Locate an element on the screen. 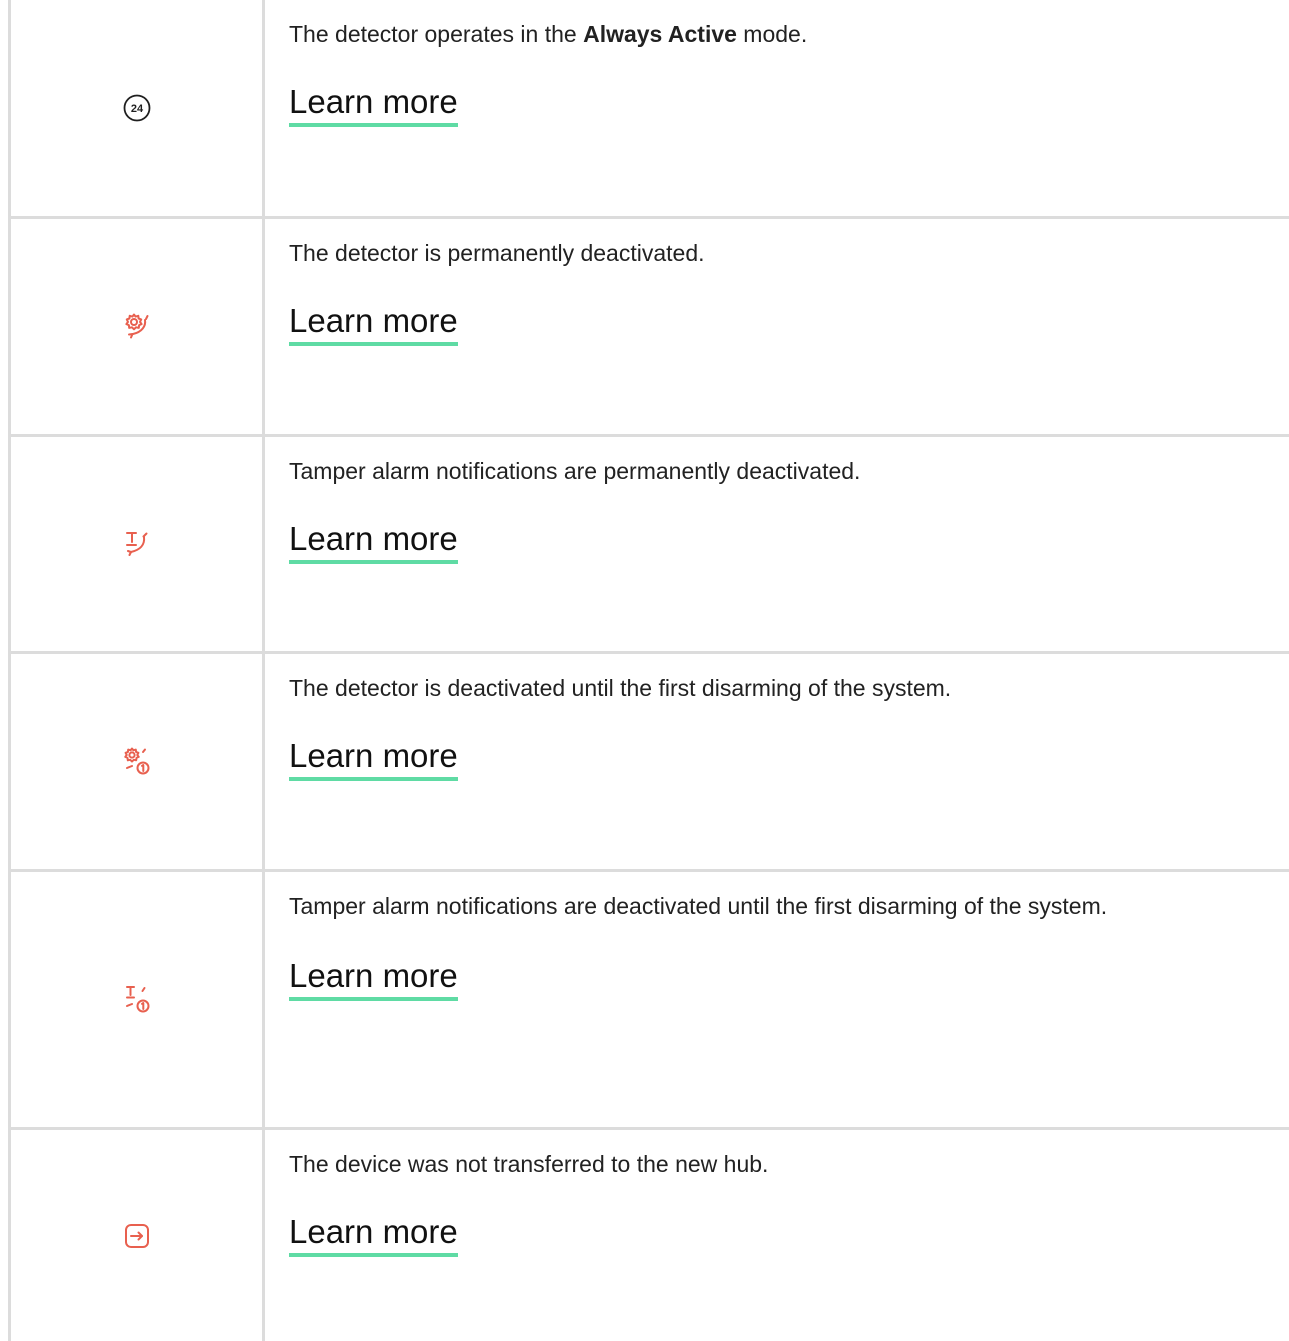  icon-cell: 24 is located at coordinates (138, 108).